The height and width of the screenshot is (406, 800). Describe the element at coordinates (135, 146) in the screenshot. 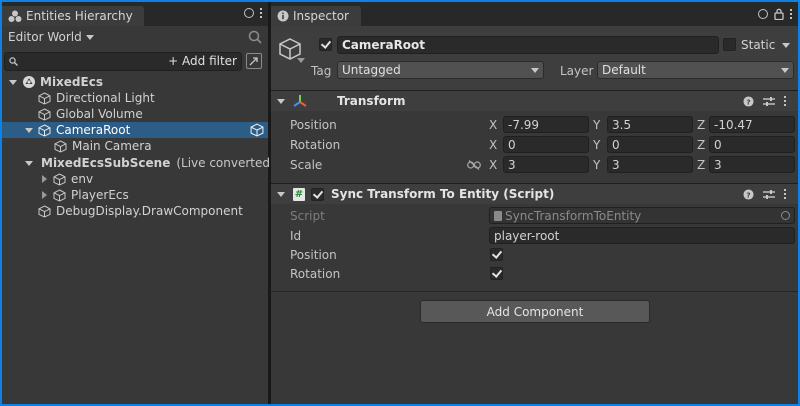

I see `tree-item-main-camera: Main Camera` at that location.